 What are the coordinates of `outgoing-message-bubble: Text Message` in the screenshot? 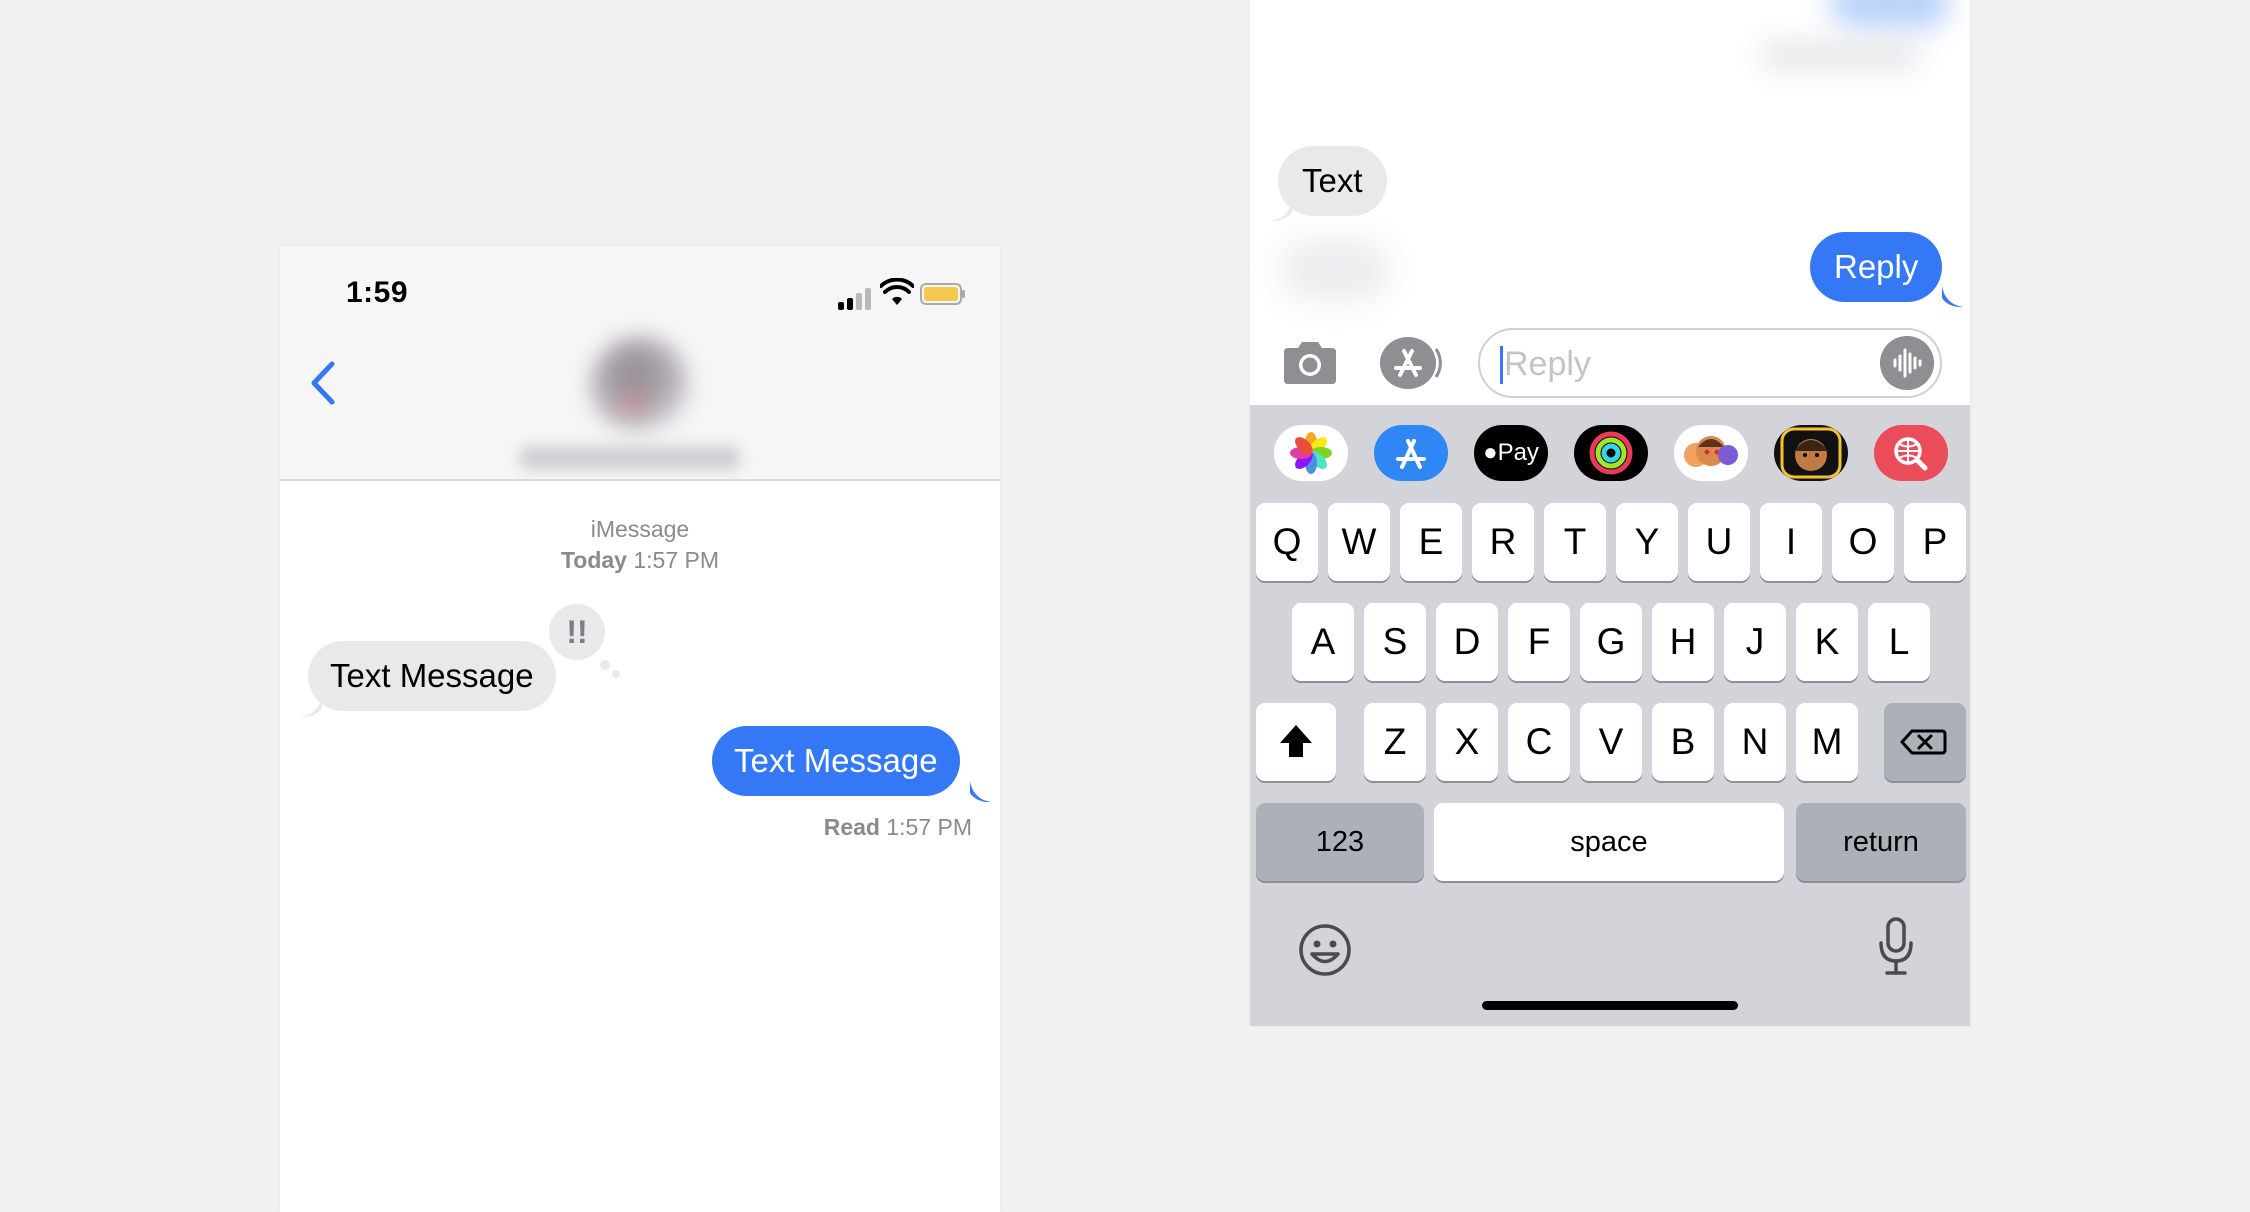 It's located at (836, 761).